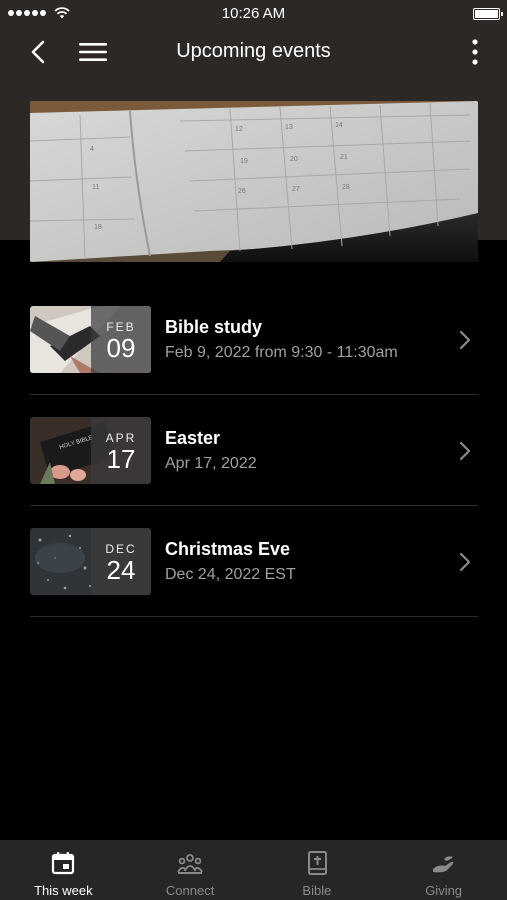 Image resolution: width=507 pixels, height=900 pixels. I want to click on tab-bible: Bible, so click(317, 870).